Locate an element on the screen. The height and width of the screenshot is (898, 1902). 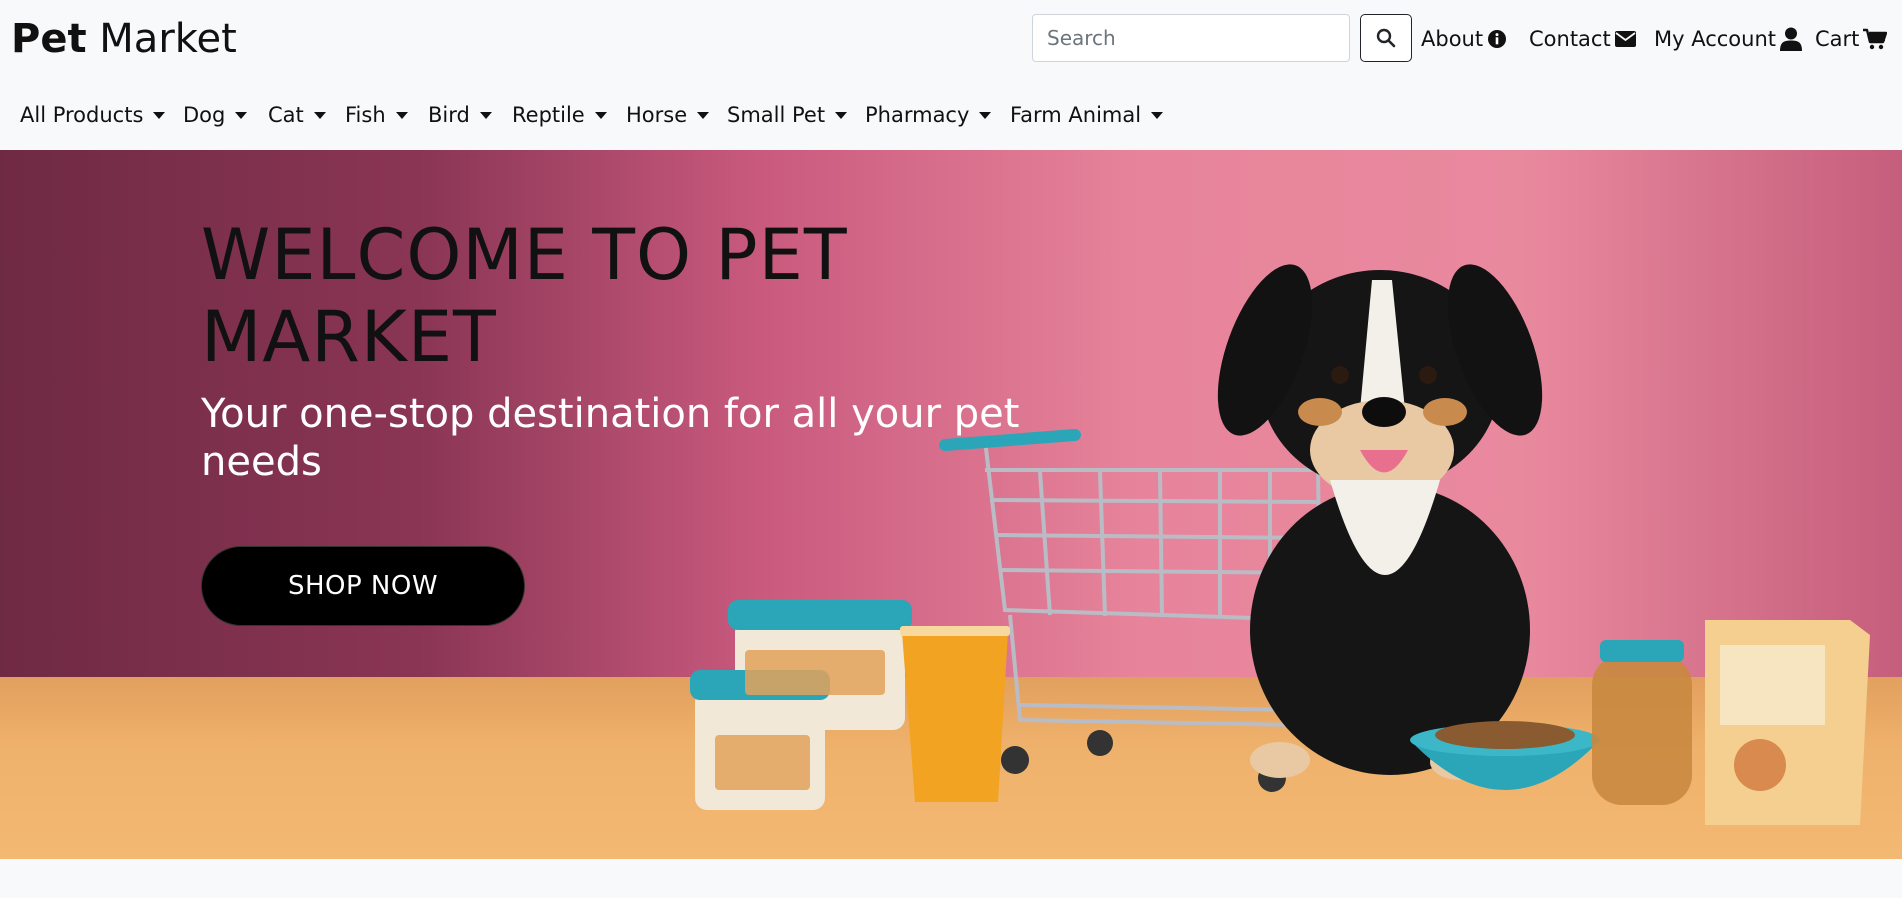
nav-label: Farm Animal is located at coordinates (1076, 115).